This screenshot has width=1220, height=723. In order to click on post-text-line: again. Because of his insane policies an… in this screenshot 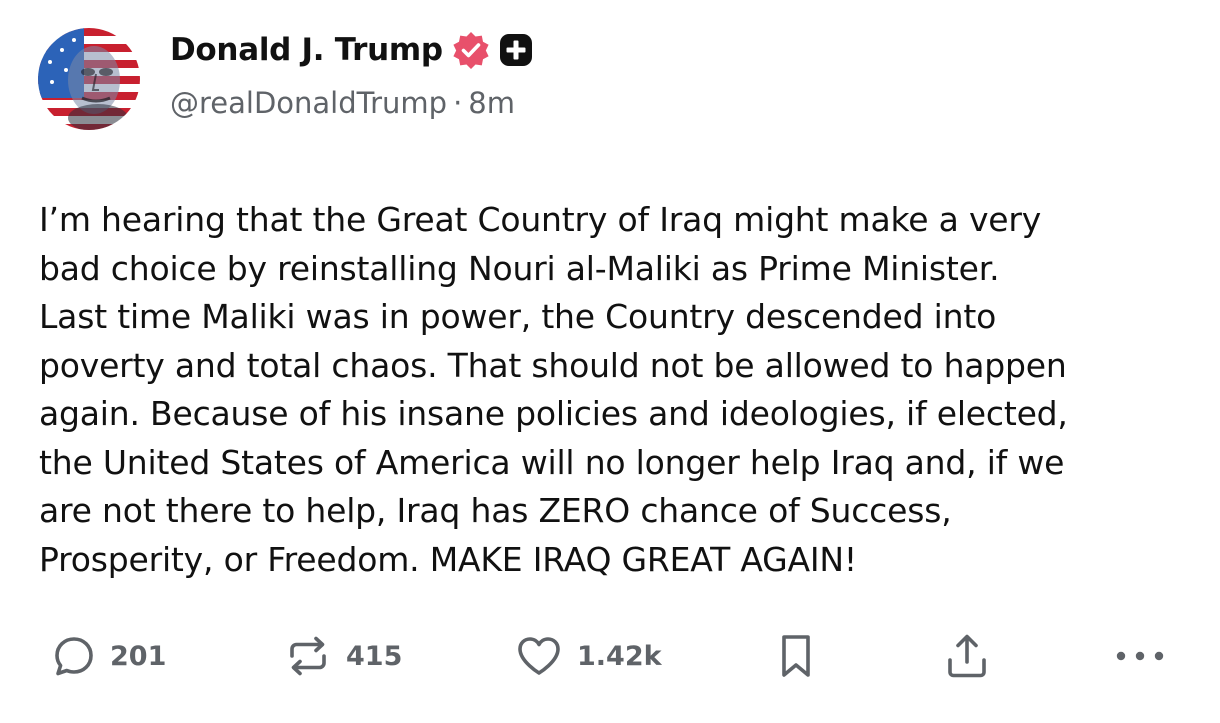, I will do `click(553, 413)`.